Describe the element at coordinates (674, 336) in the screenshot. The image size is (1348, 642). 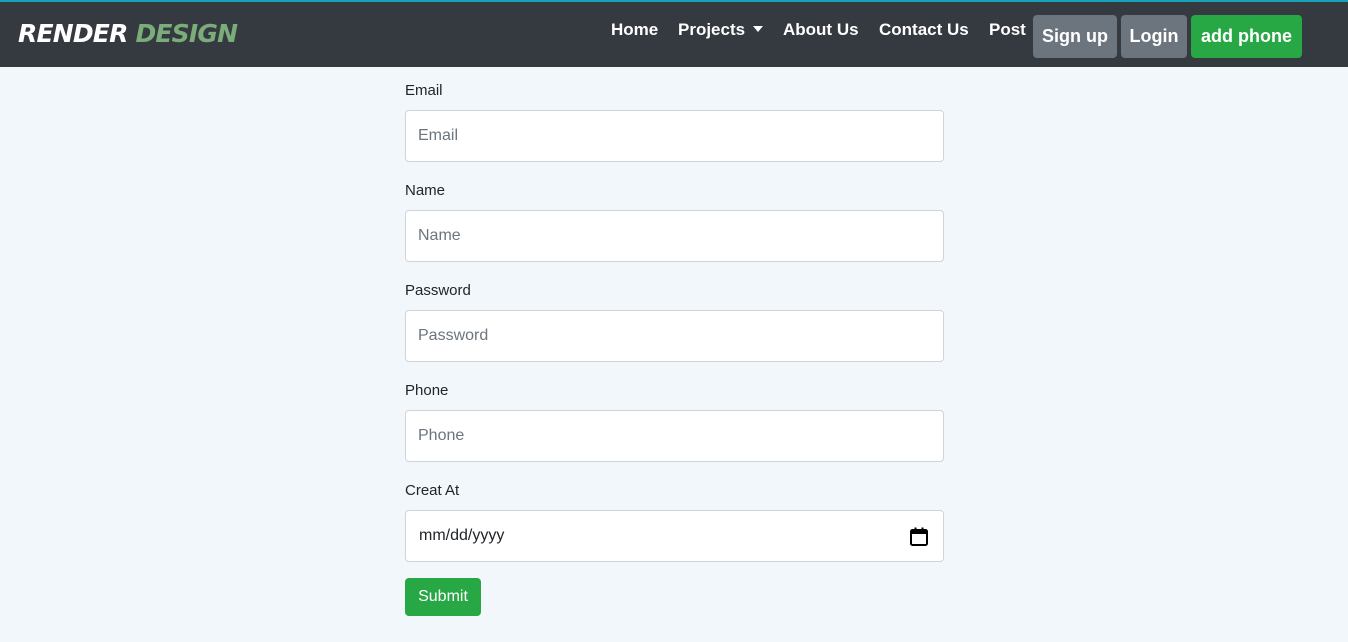
I see `password-field` at that location.